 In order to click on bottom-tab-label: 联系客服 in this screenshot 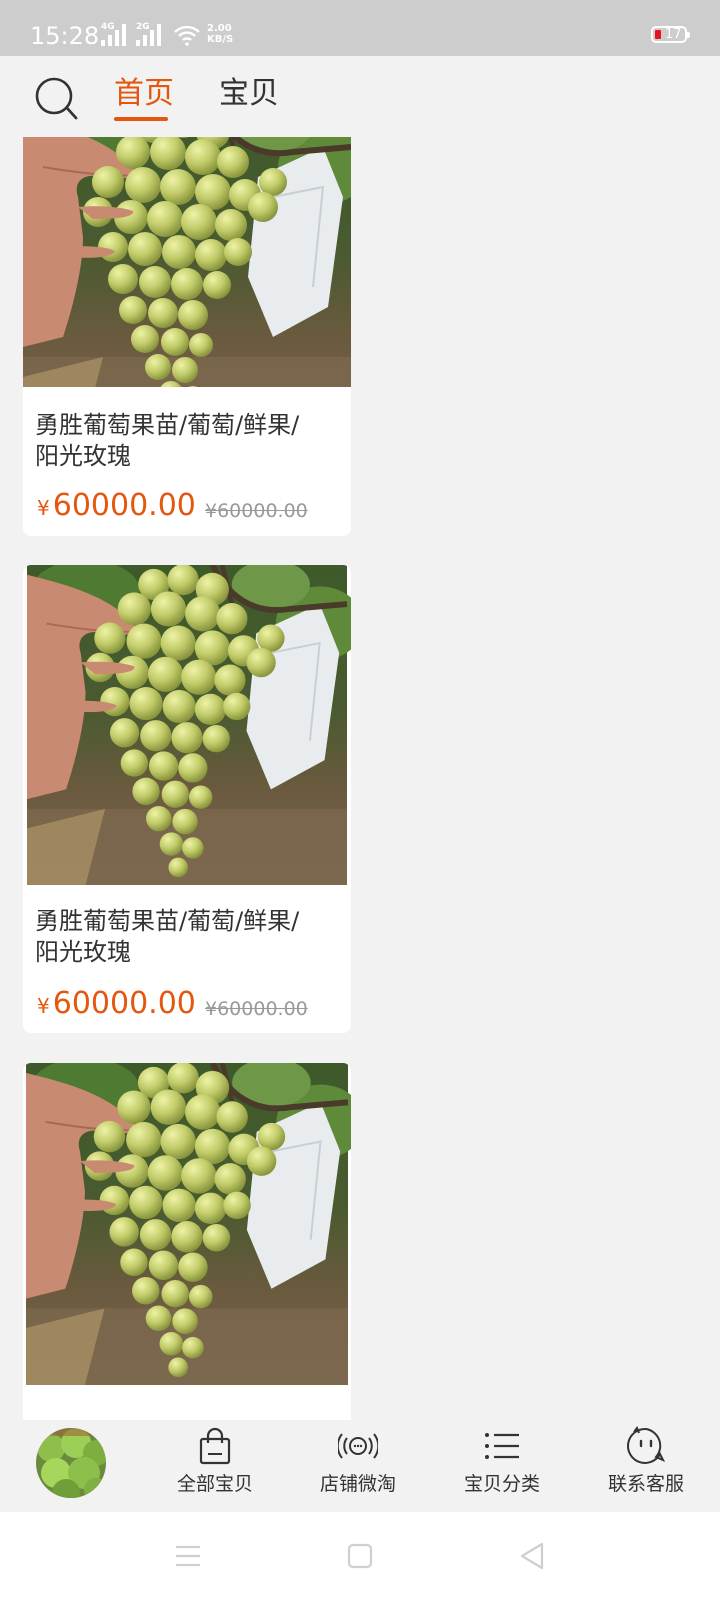, I will do `click(645, 1484)`.